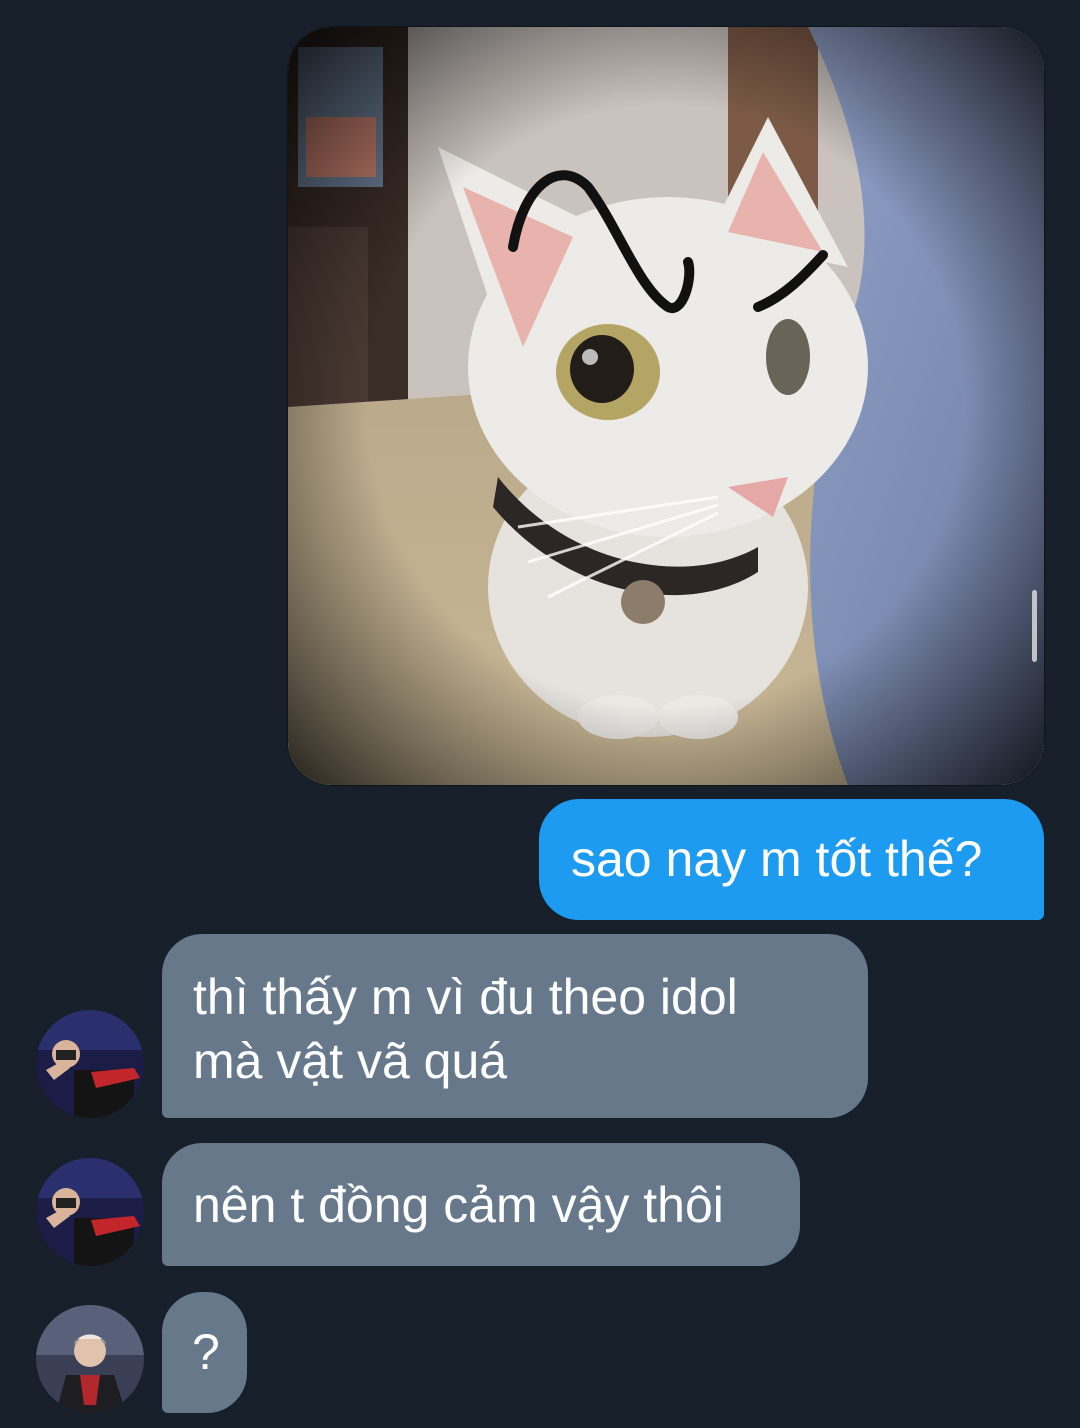  What do you see at coordinates (458, 1205) in the screenshot?
I see `message-text: nên t đồng cảm vậy thôi` at bounding box center [458, 1205].